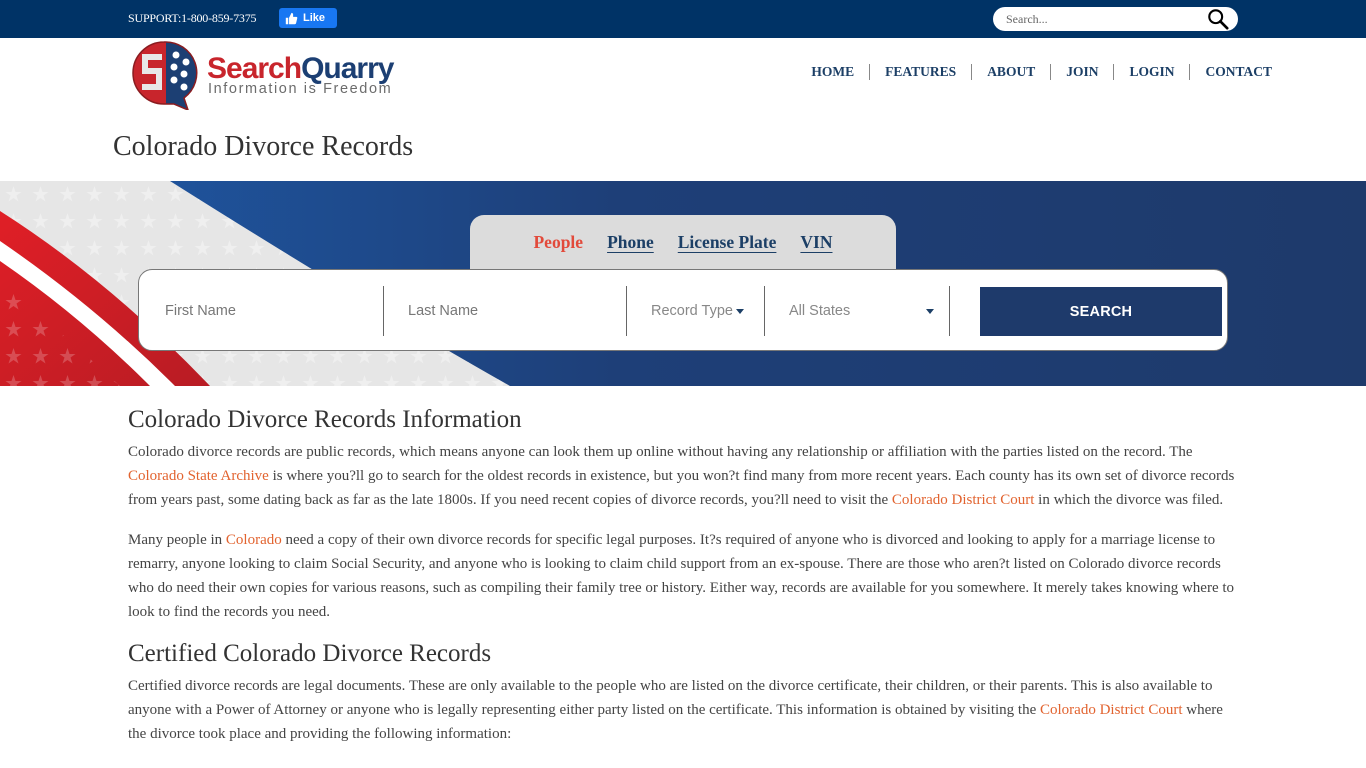 Image resolution: width=1366 pixels, height=768 pixels. Describe the element at coordinates (1081, 72) in the screenshot. I see `nav-join: JOIN` at that location.